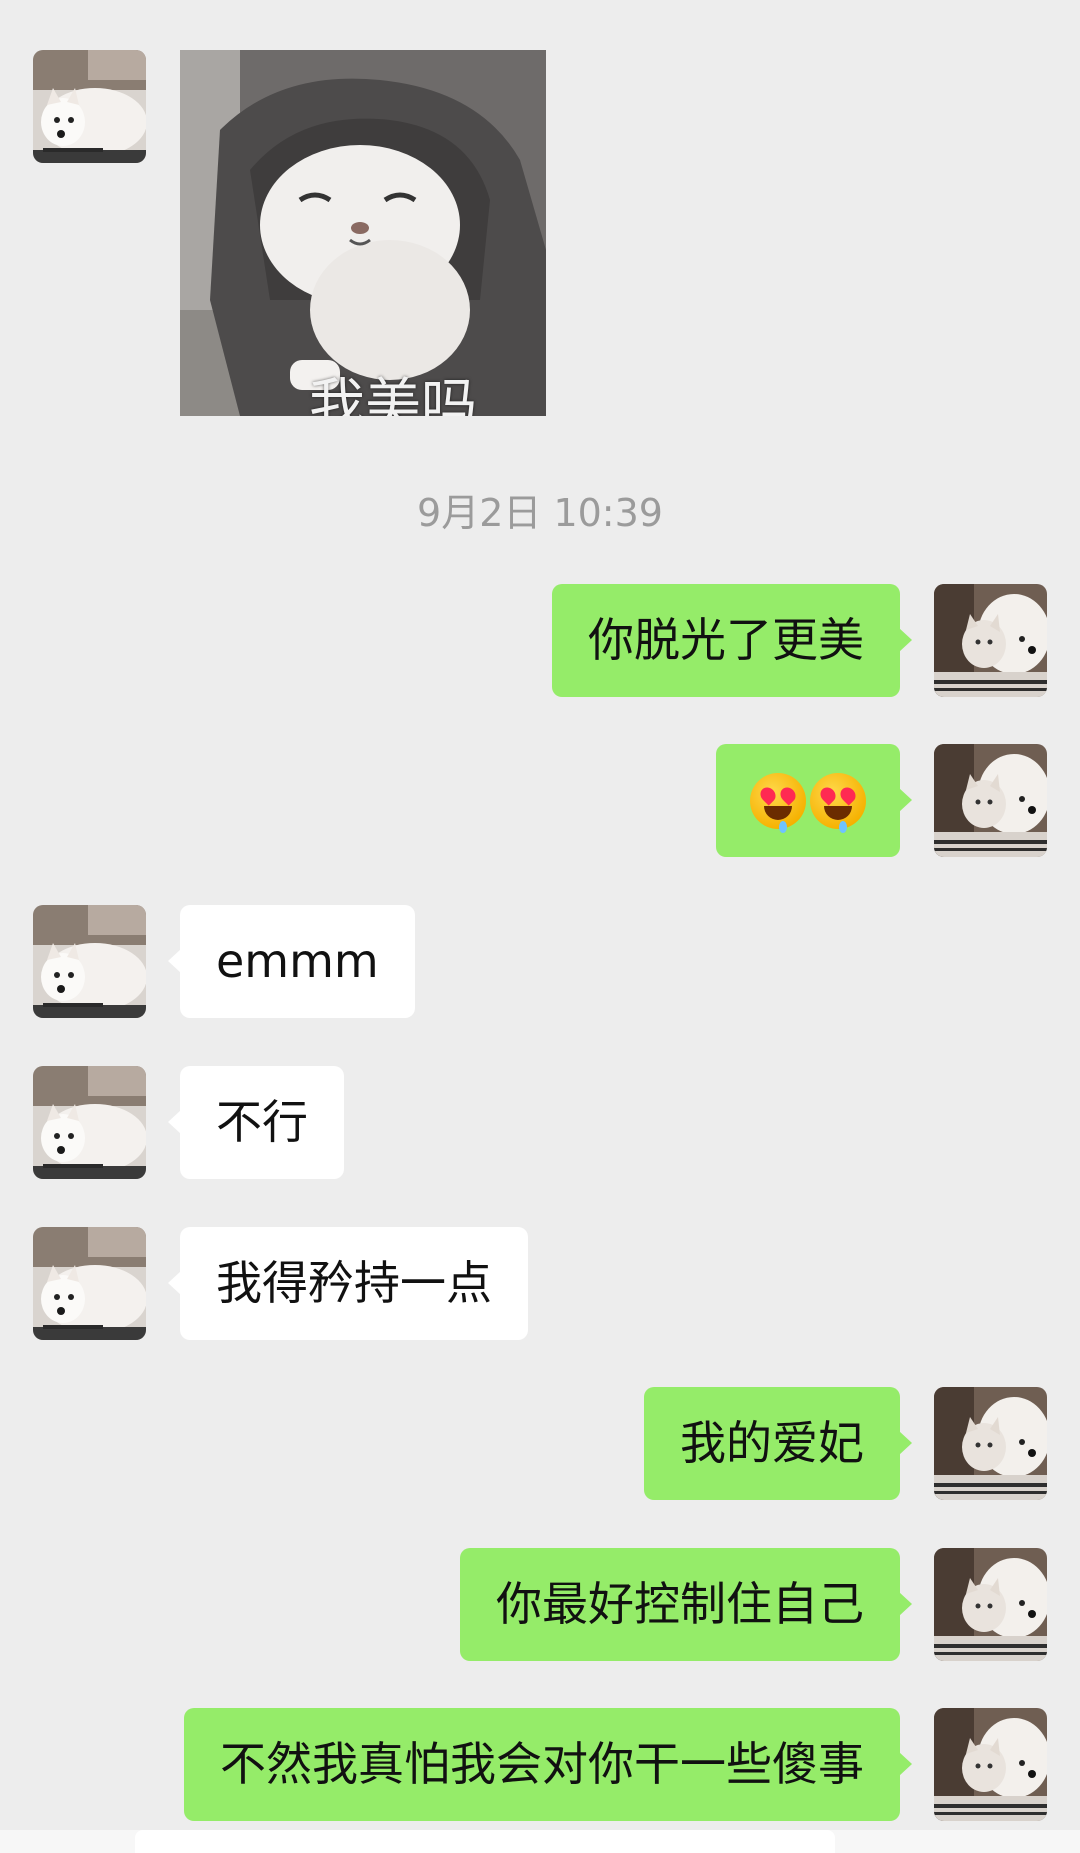 The height and width of the screenshot is (1853, 1080). Describe the element at coordinates (726, 640) in the screenshot. I see `message-text: 你脱光了更美` at that location.